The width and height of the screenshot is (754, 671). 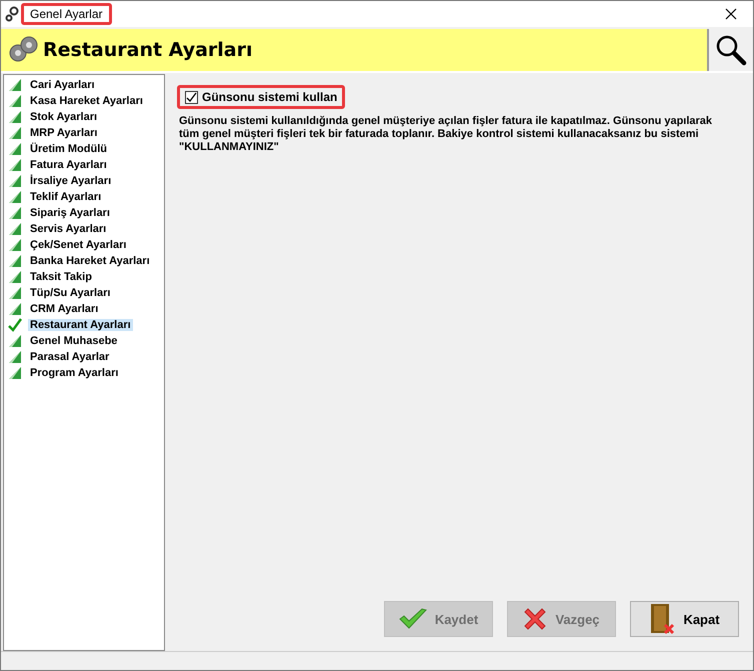 I want to click on sidebar-item: CRM Ayarları, so click(x=84, y=309).